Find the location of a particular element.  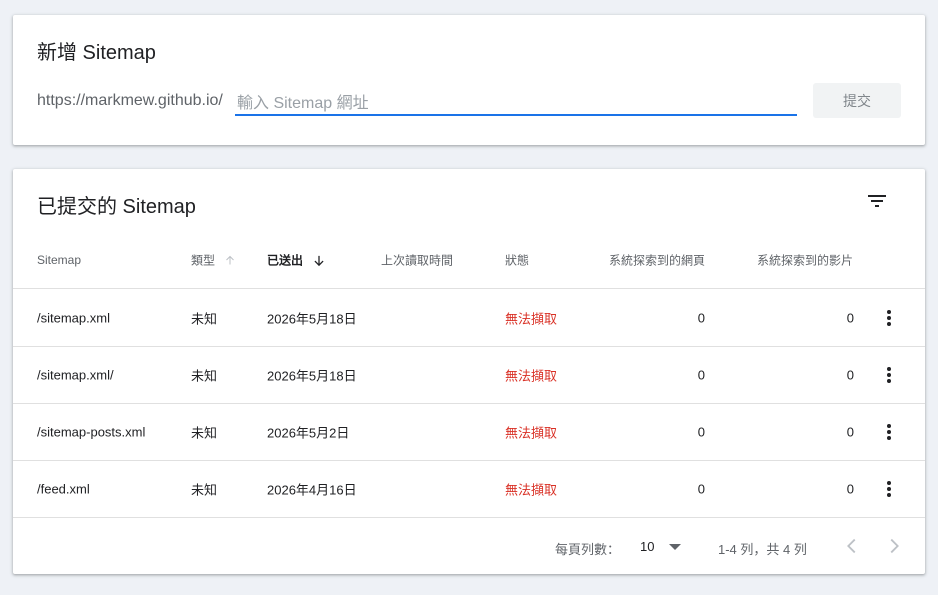

cell-sent: 2026年4月16日 is located at coordinates (312, 490).